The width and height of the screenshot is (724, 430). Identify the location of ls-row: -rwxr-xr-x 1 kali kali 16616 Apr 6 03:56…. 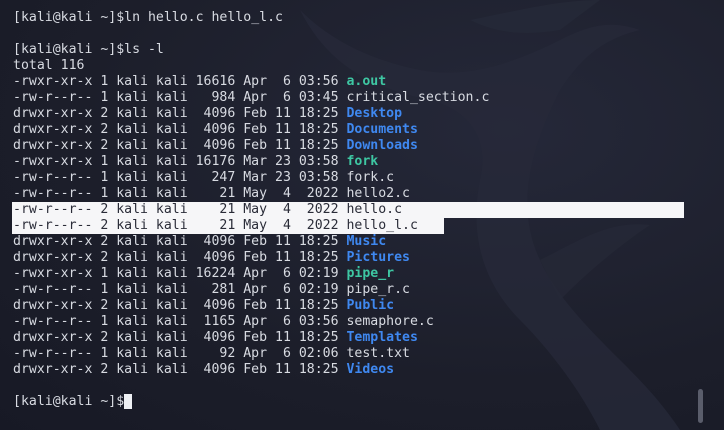
(358, 82).